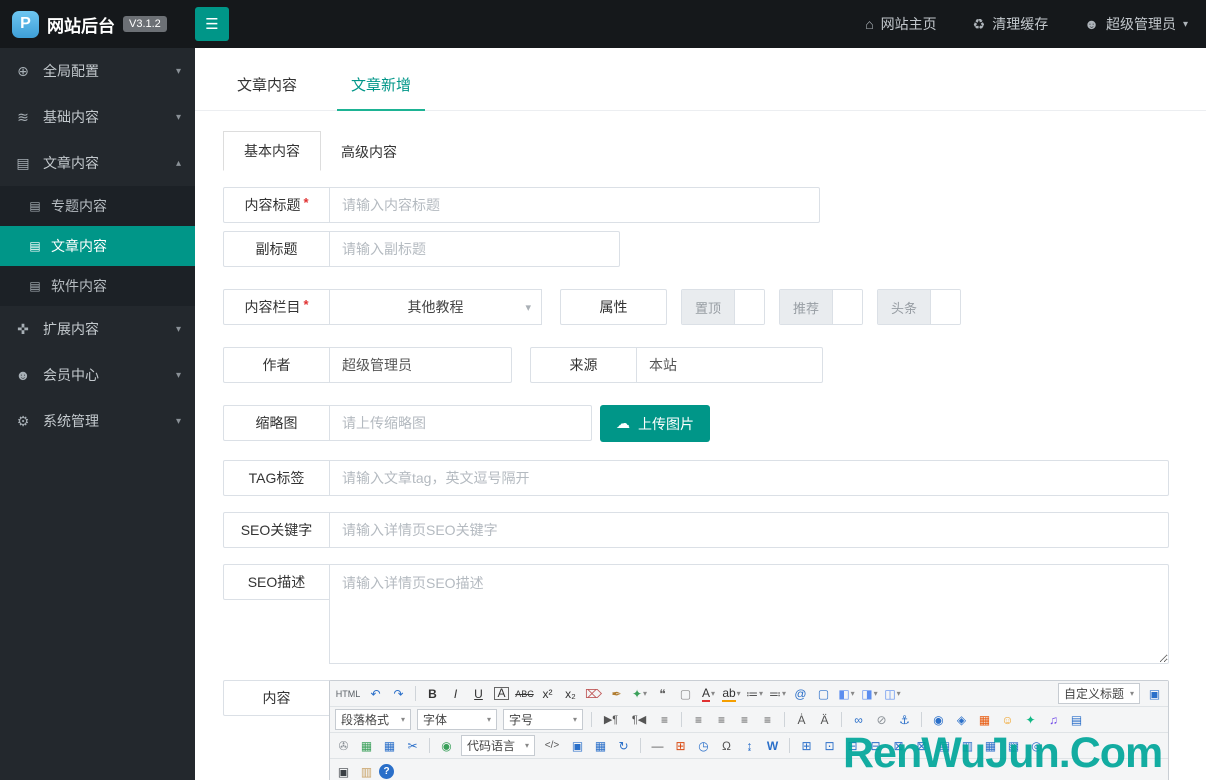 The width and height of the screenshot is (1206, 780). What do you see at coordinates (478, 693) in the screenshot?
I see `underline-icon: U` at bounding box center [478, 693].